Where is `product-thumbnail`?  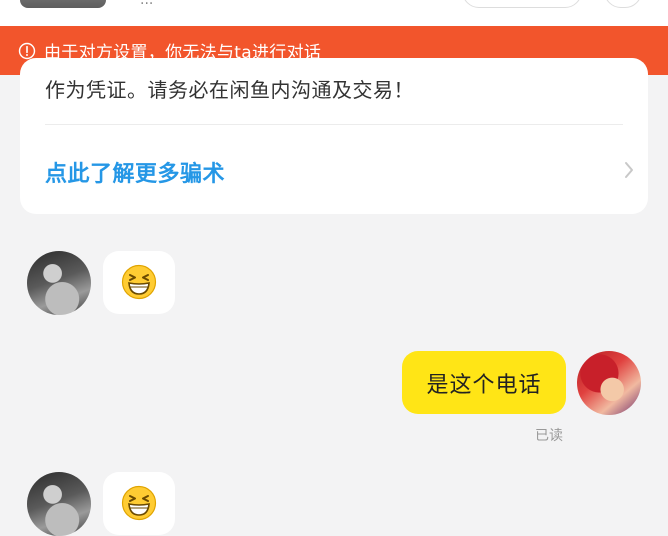 product-thumbnail is located at coordinates (63, 4).